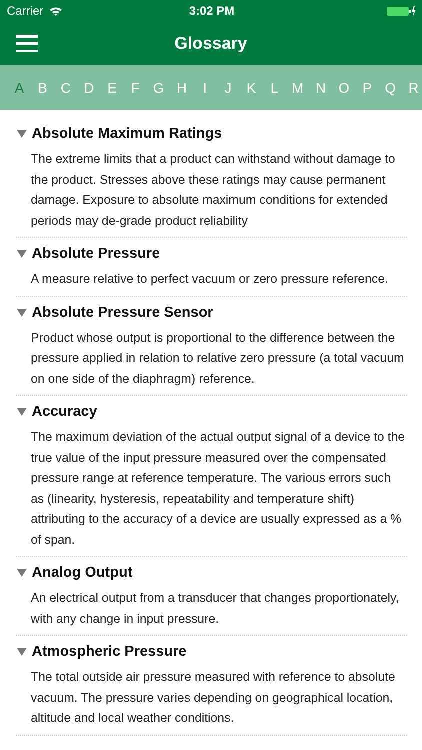 The height and width of the screenshot is (750, 422). Describe the element at coordinates (20, 88) in the screenshot. I see `letter-tab: A` at that location.